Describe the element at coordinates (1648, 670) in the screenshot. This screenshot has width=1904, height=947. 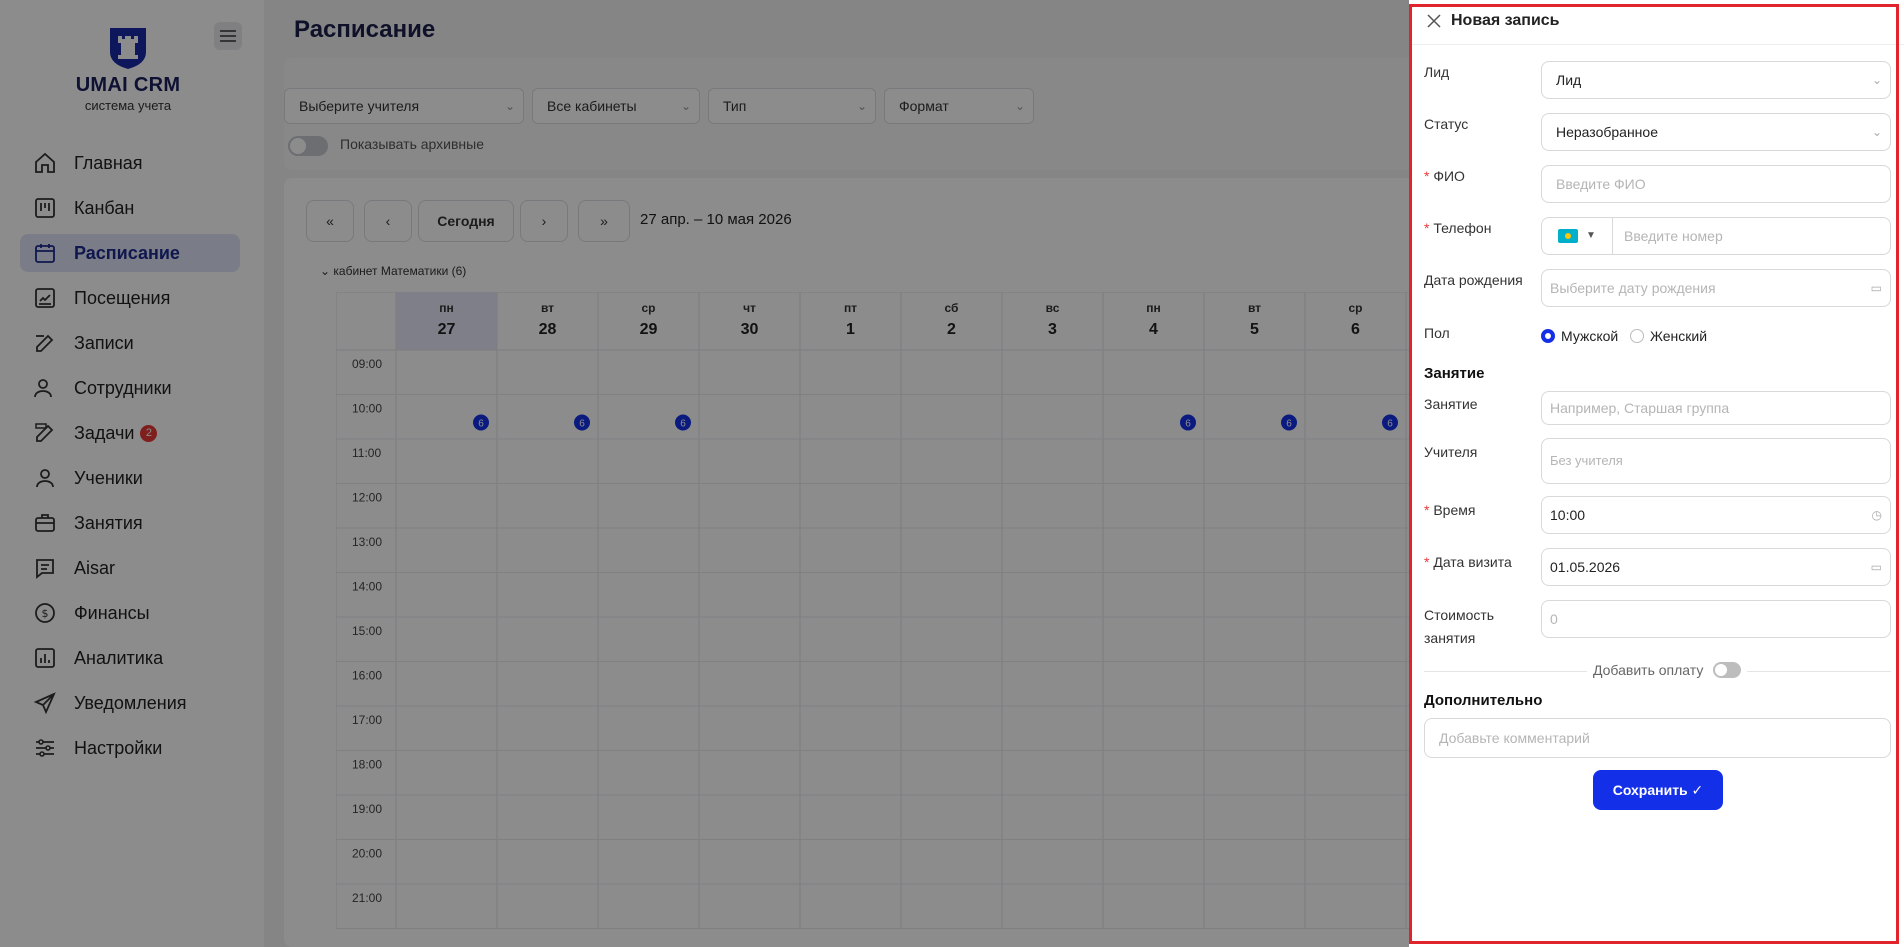
I see `add-payment-label: Добавить оплату` at that location.